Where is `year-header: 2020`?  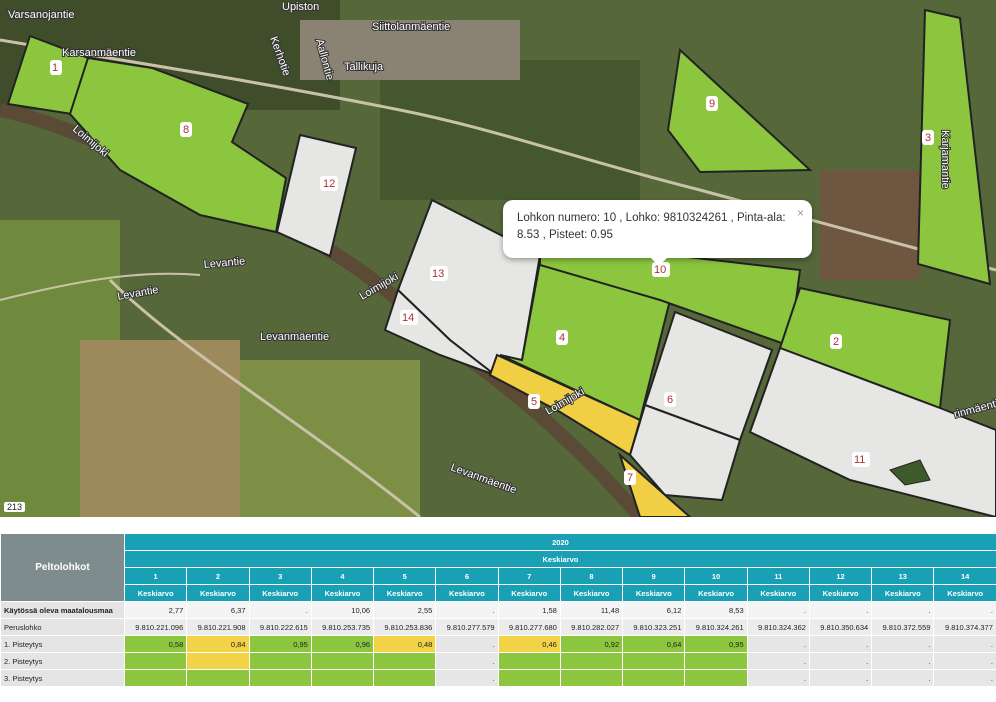 year-header: 2020 is located at coordinates (560, 542).